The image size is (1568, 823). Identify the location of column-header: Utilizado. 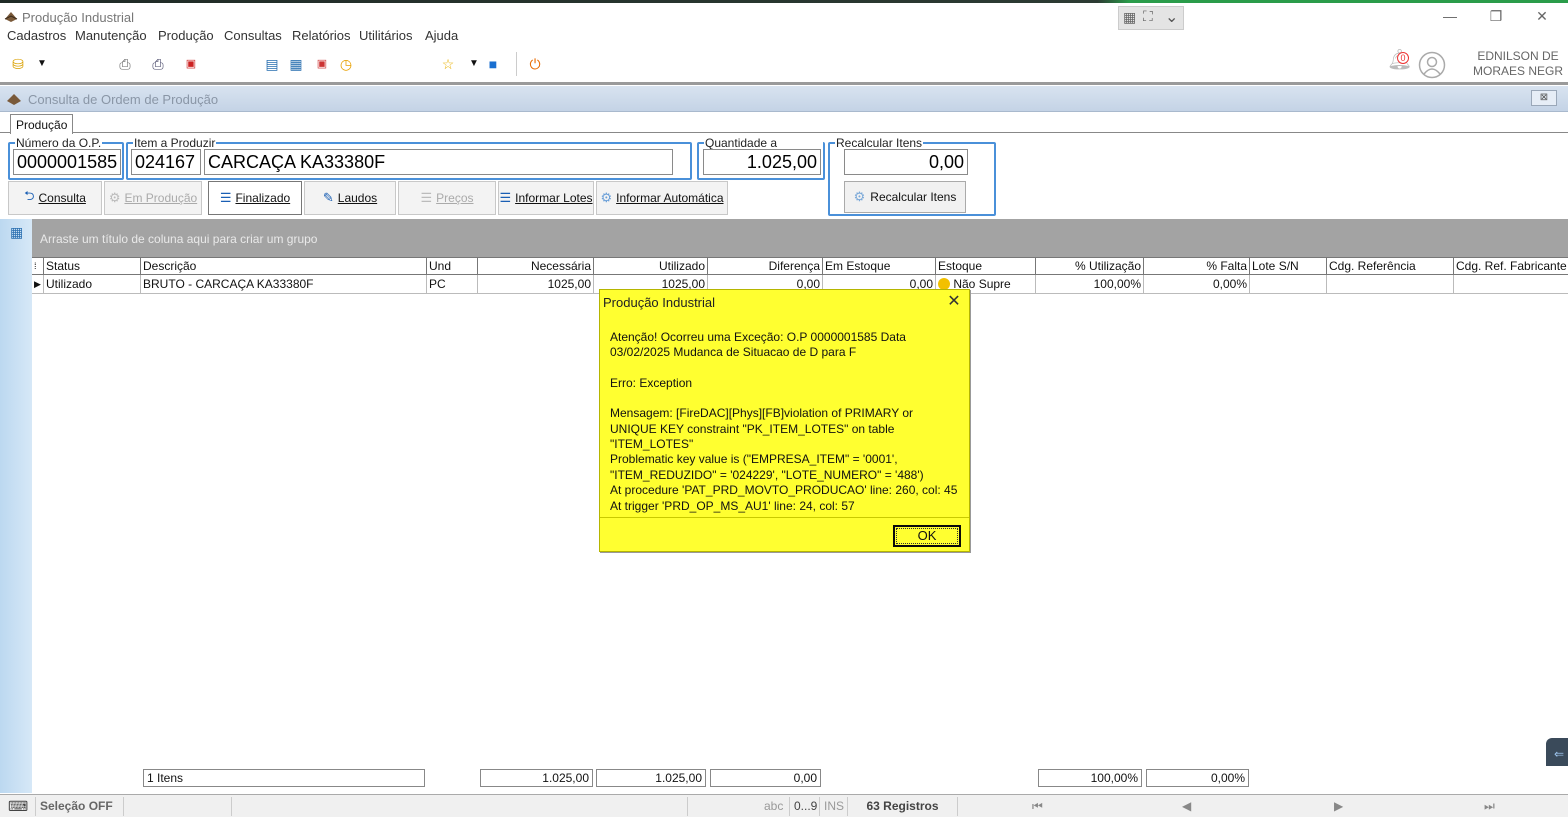
(651, 267).